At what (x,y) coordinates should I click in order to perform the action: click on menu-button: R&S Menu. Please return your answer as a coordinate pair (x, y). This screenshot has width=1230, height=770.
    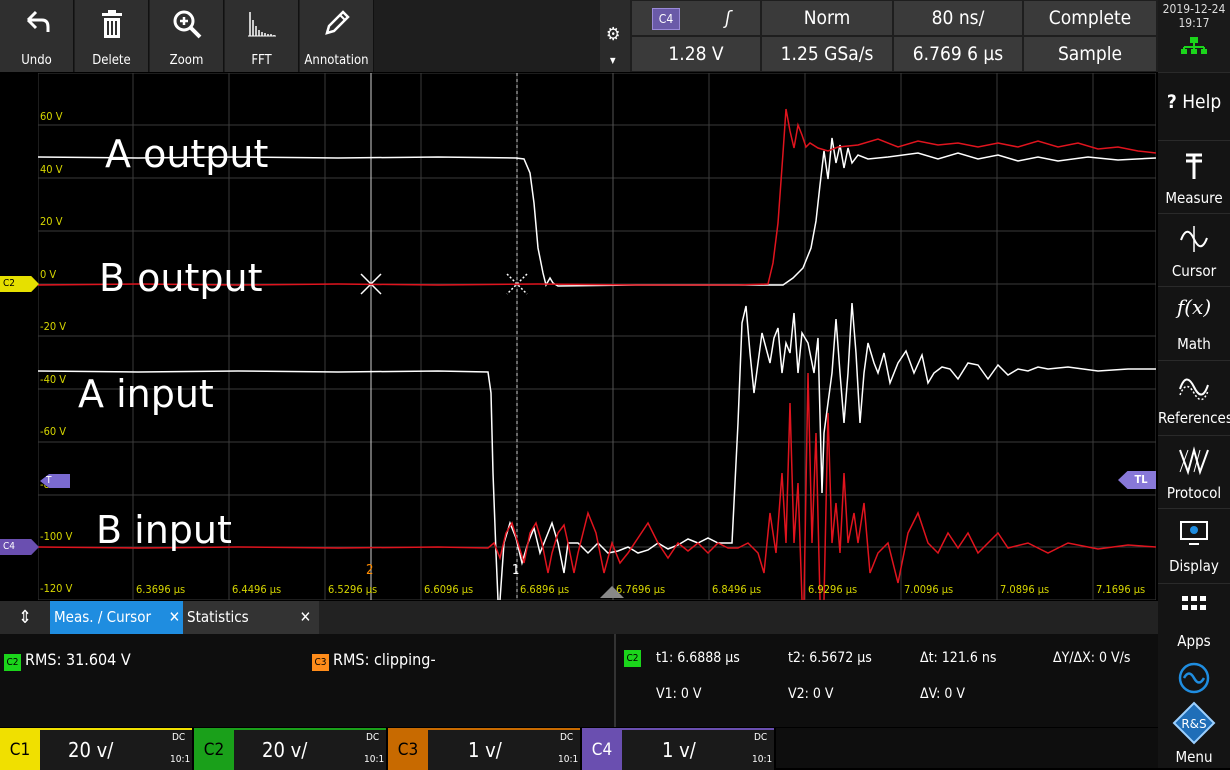
    Looking at the image, I should click on (1194, 732).